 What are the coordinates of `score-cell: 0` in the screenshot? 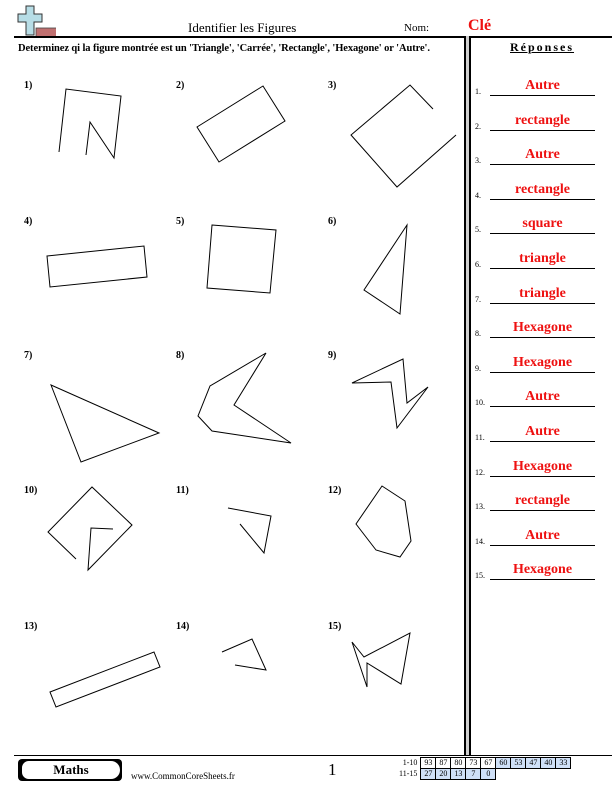 It's located at (488, 774).